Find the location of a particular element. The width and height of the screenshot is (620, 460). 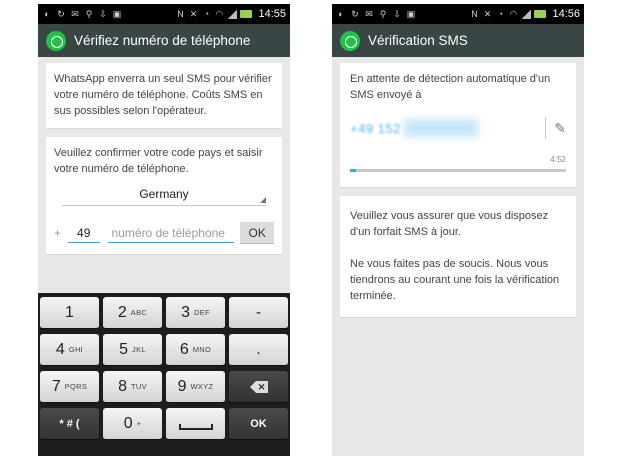

phone-number-redacted is located at coordinates (441, 128).